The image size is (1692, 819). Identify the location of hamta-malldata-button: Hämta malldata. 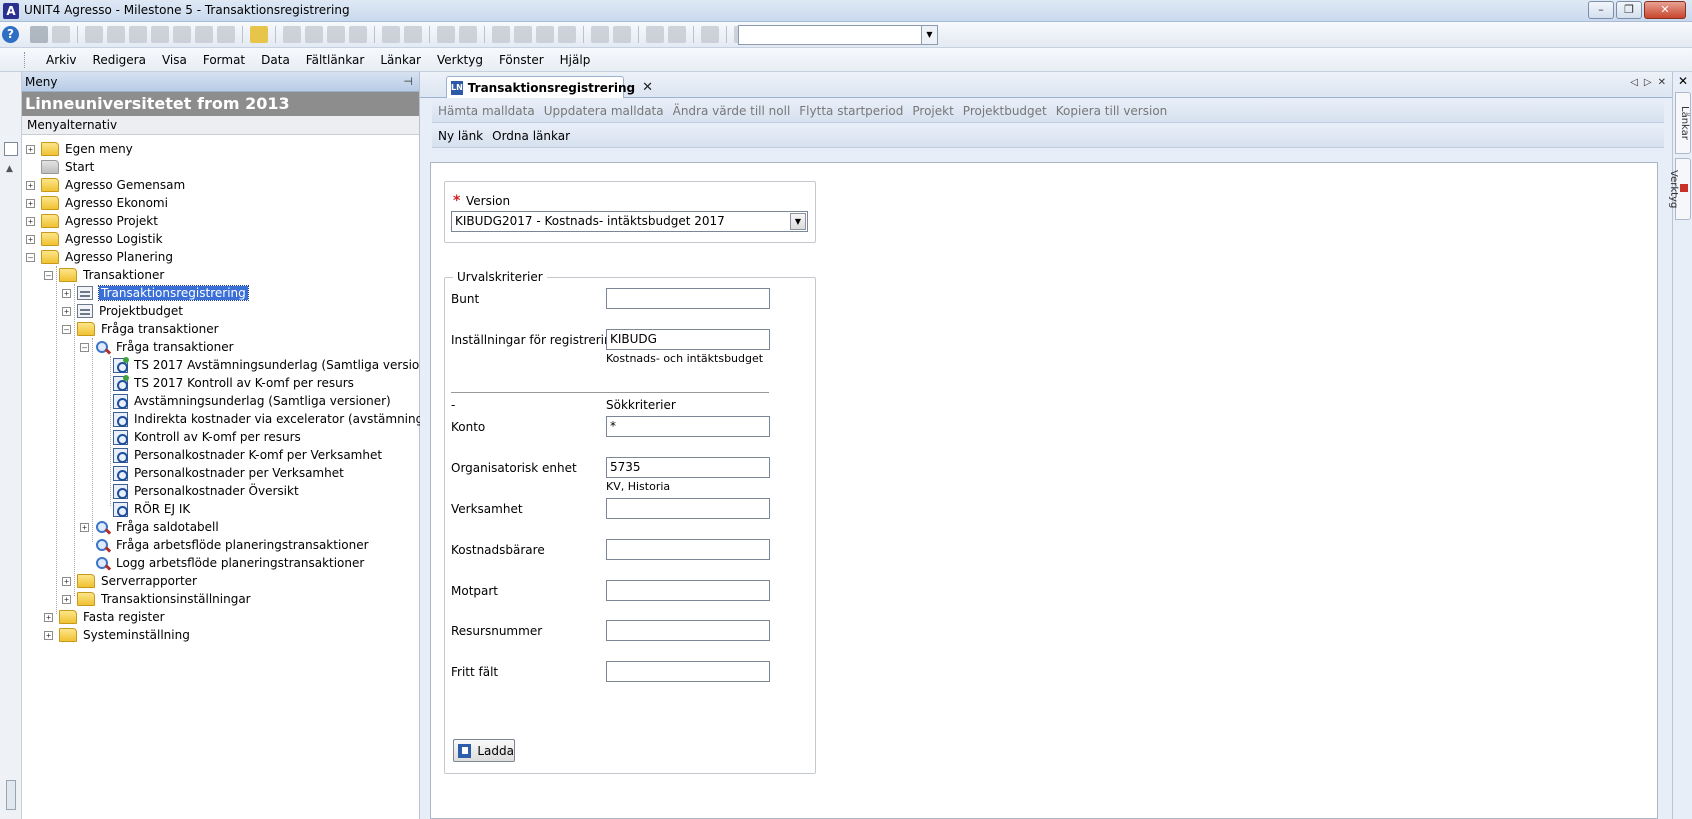
(486, 111).